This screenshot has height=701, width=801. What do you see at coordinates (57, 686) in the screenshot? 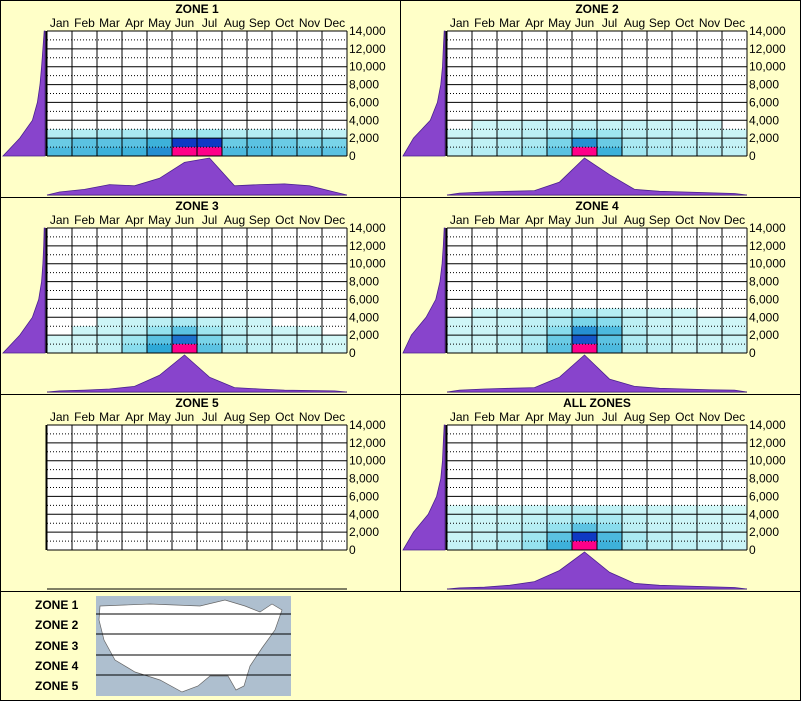
I see `zone-legend-label: ZONE 5` at bounding box center [57, 686].